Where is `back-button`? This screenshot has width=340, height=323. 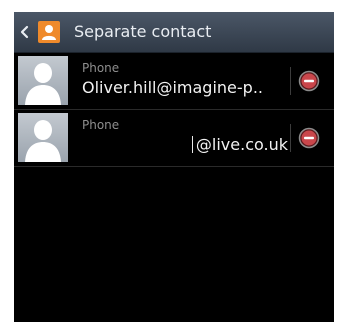 back-button is located at coordinates (25, 32).